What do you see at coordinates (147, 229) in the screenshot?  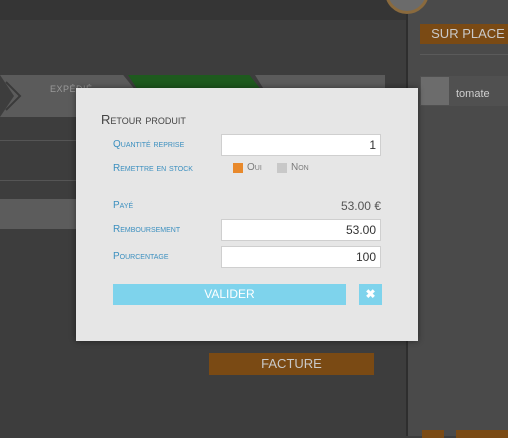 I see `remboursement-label: Remboursement` at bounding box center [147, 229].